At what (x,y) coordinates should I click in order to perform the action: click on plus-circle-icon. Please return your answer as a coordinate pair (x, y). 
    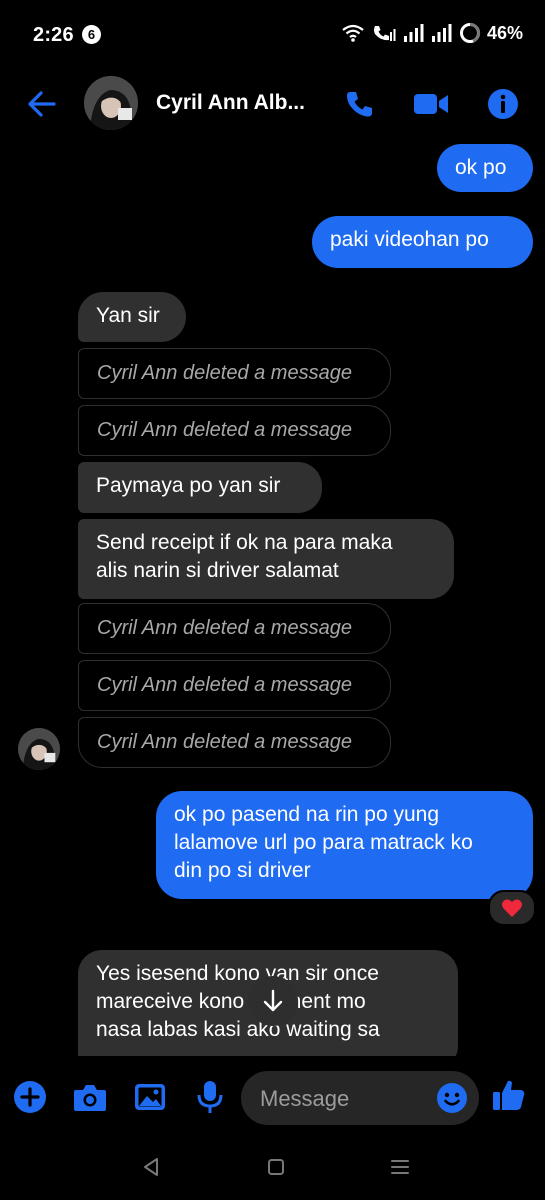
    Looking at the image, I should click on (30, 1097).